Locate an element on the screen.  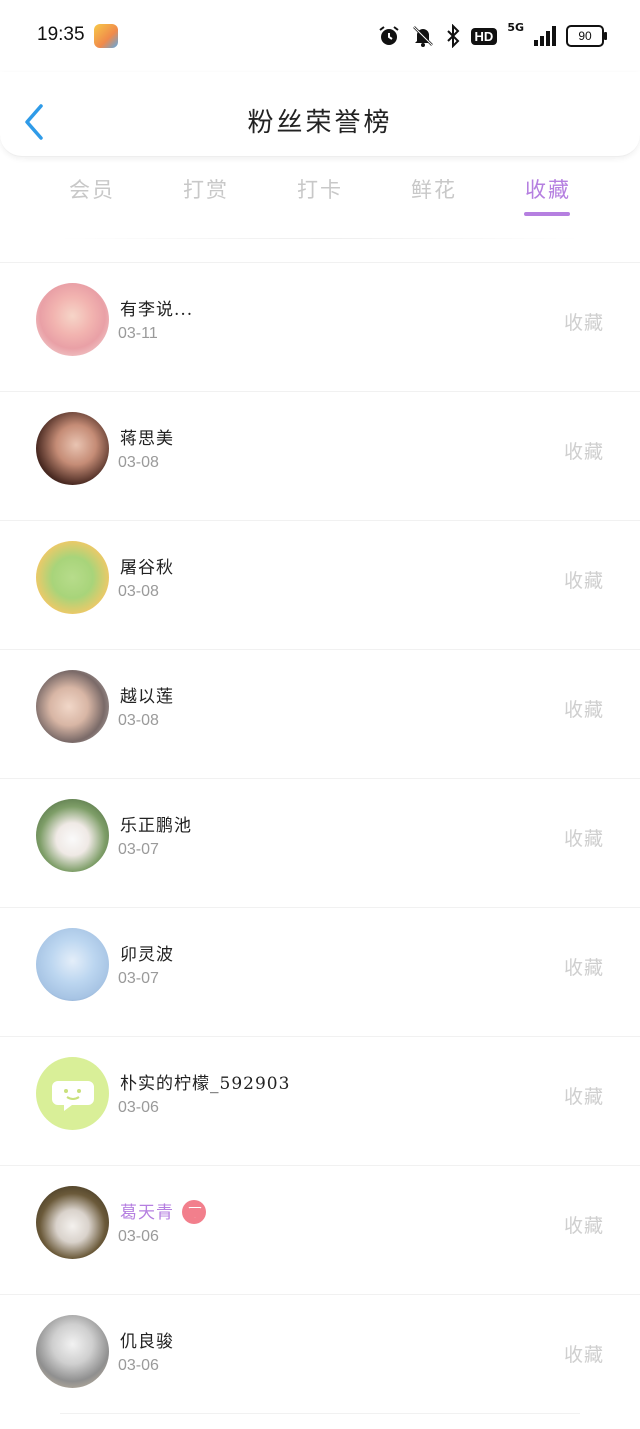
list-item: 有李说... 03-11 收藏 is located at coordinates (320, 326).